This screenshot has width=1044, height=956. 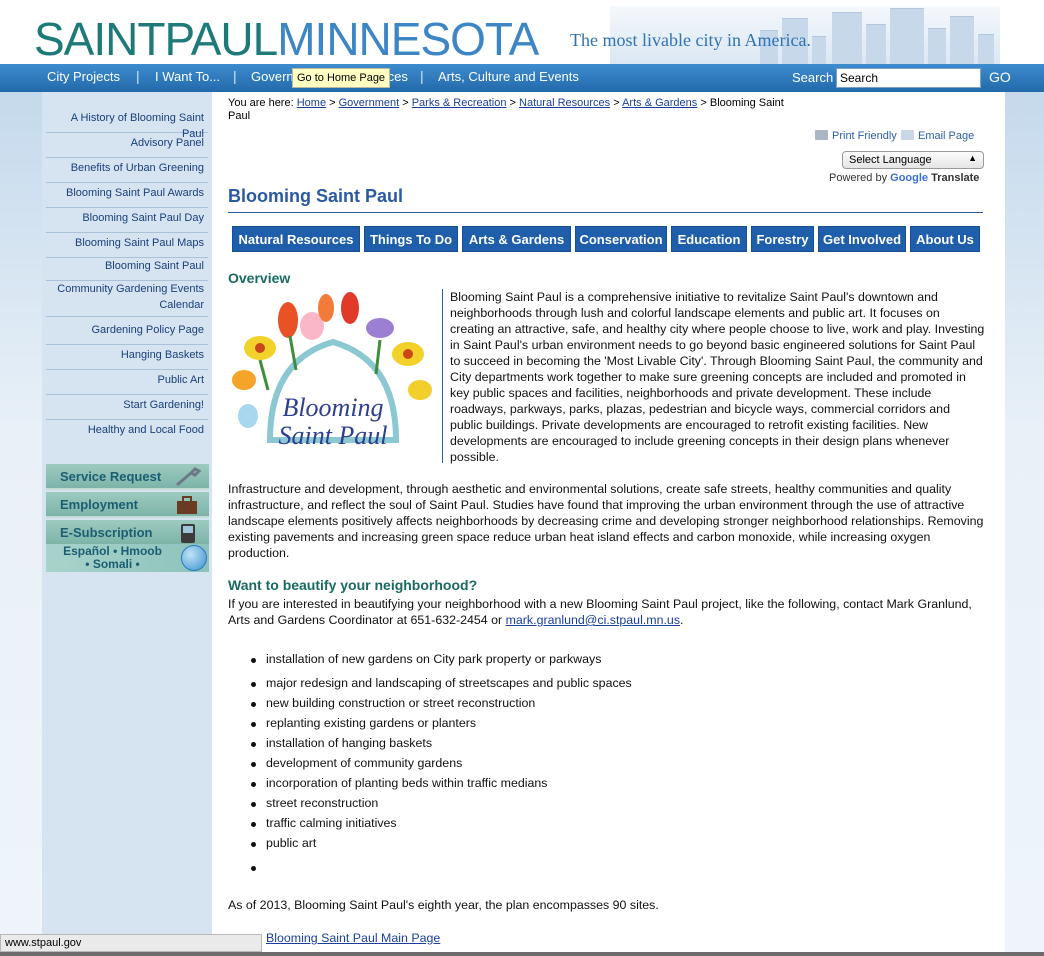 I want to click on sidebar-item-start-gardening: Start Gardening!, so click(x=127, y=408).